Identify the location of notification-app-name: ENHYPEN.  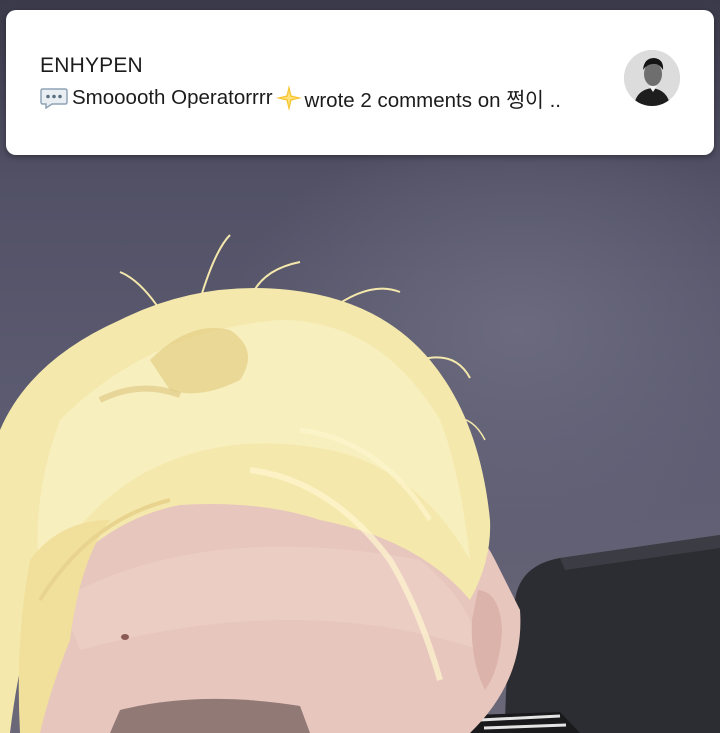
(91, 65).